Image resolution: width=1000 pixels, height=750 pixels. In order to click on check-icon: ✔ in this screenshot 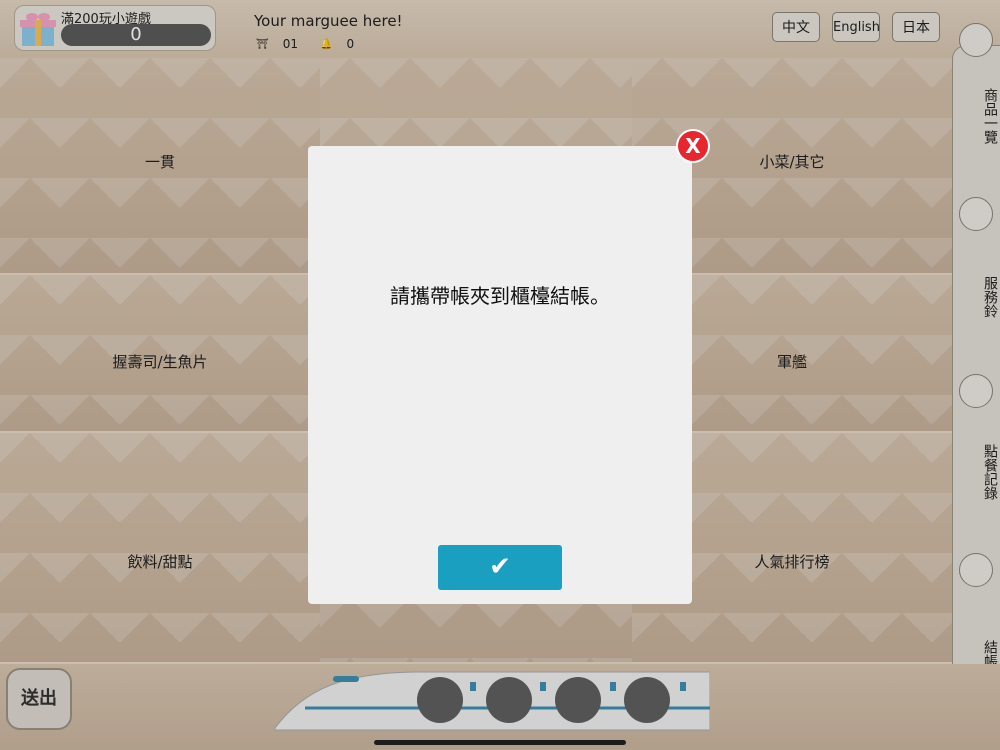, I will do `click(500, 567)`.